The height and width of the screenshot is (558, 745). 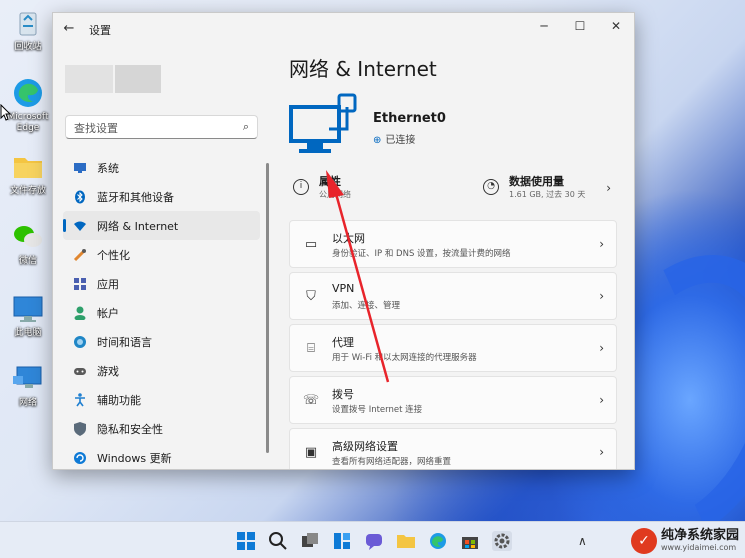 I want to click on tray-overflow-chevron-icon: ∧, so click(x=582, y=541).